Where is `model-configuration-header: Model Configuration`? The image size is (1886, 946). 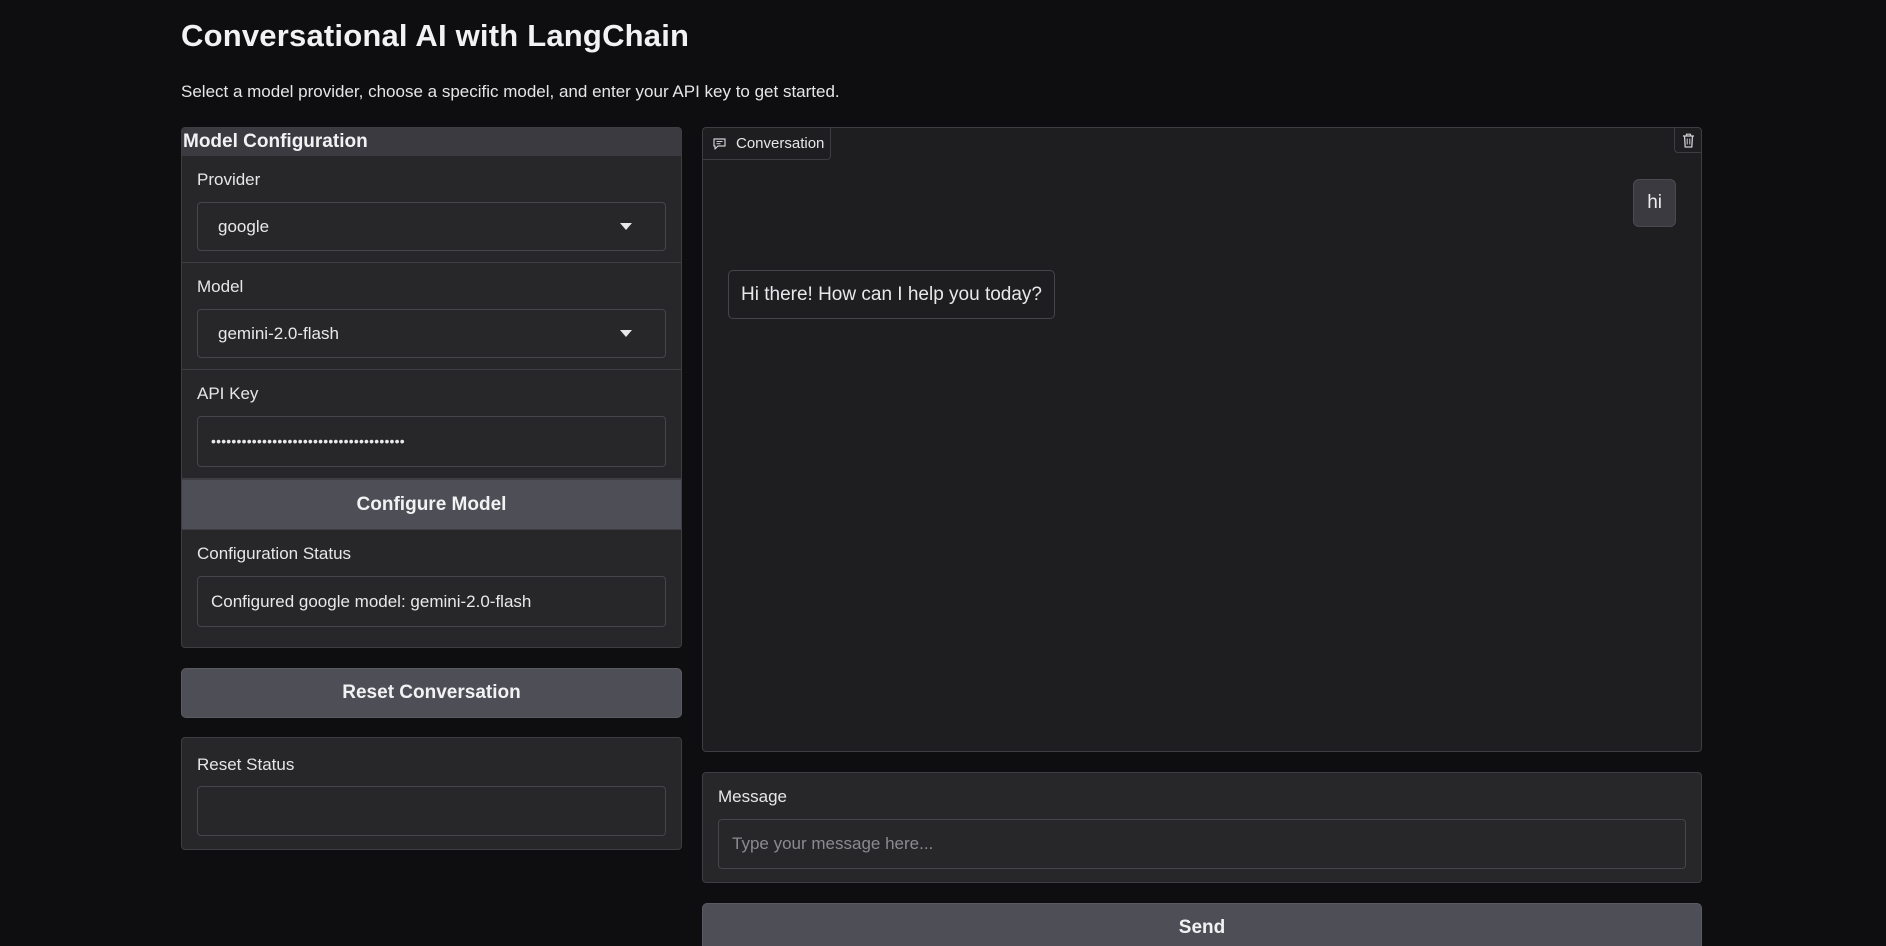
model-configuration-header: Model Configuration is located at coordinates (431, 142).